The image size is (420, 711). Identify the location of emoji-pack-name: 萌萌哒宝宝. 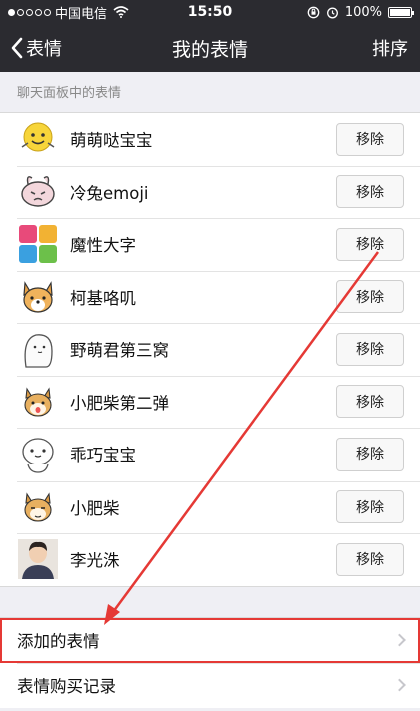
(111, 141).